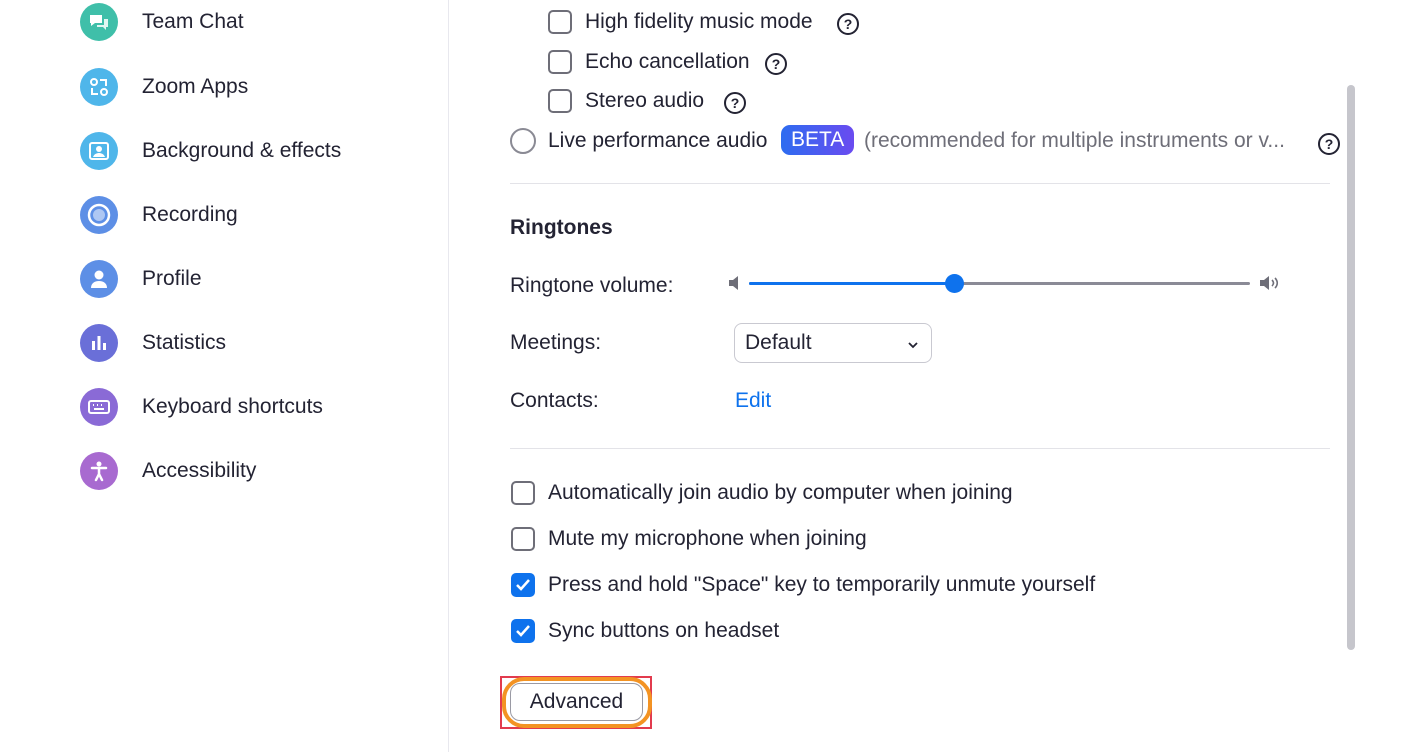  What do you see at coordinates (645, 100) in the screenshot?
I see `stereo-audio-label: Stereo audio` at bounding box center [645, 100].